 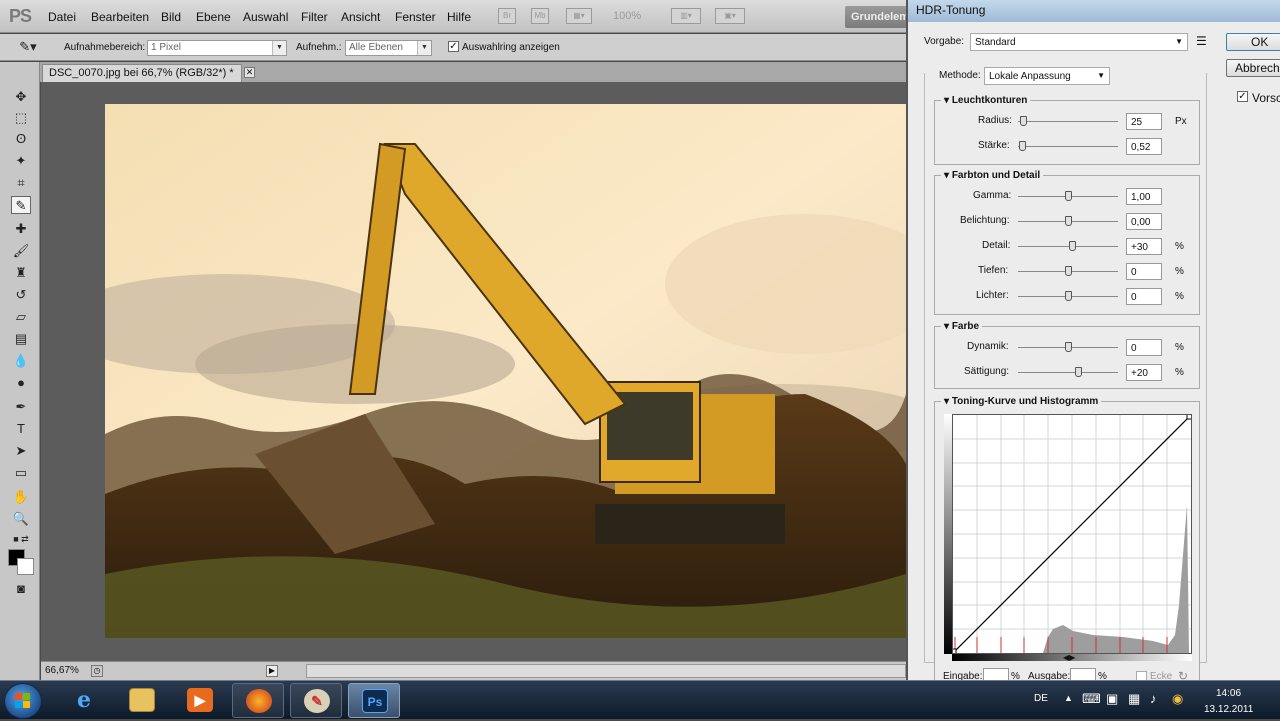 What do you see at coordinates (21, 383) in the screenshot?
I see `dodge-tool-icon: ●` at bounding box center [21, 383].